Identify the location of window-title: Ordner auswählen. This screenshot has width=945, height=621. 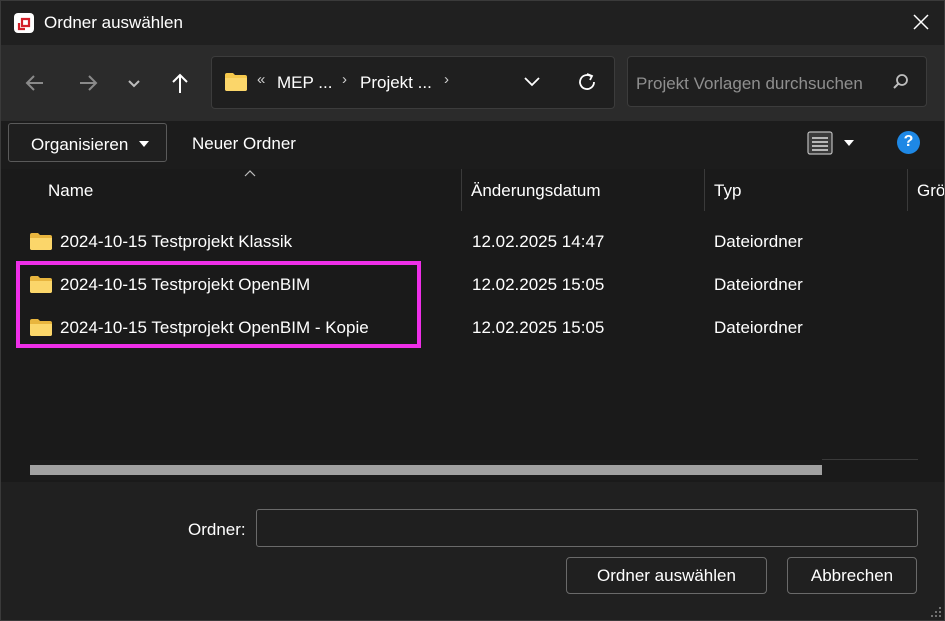
(113, 22).